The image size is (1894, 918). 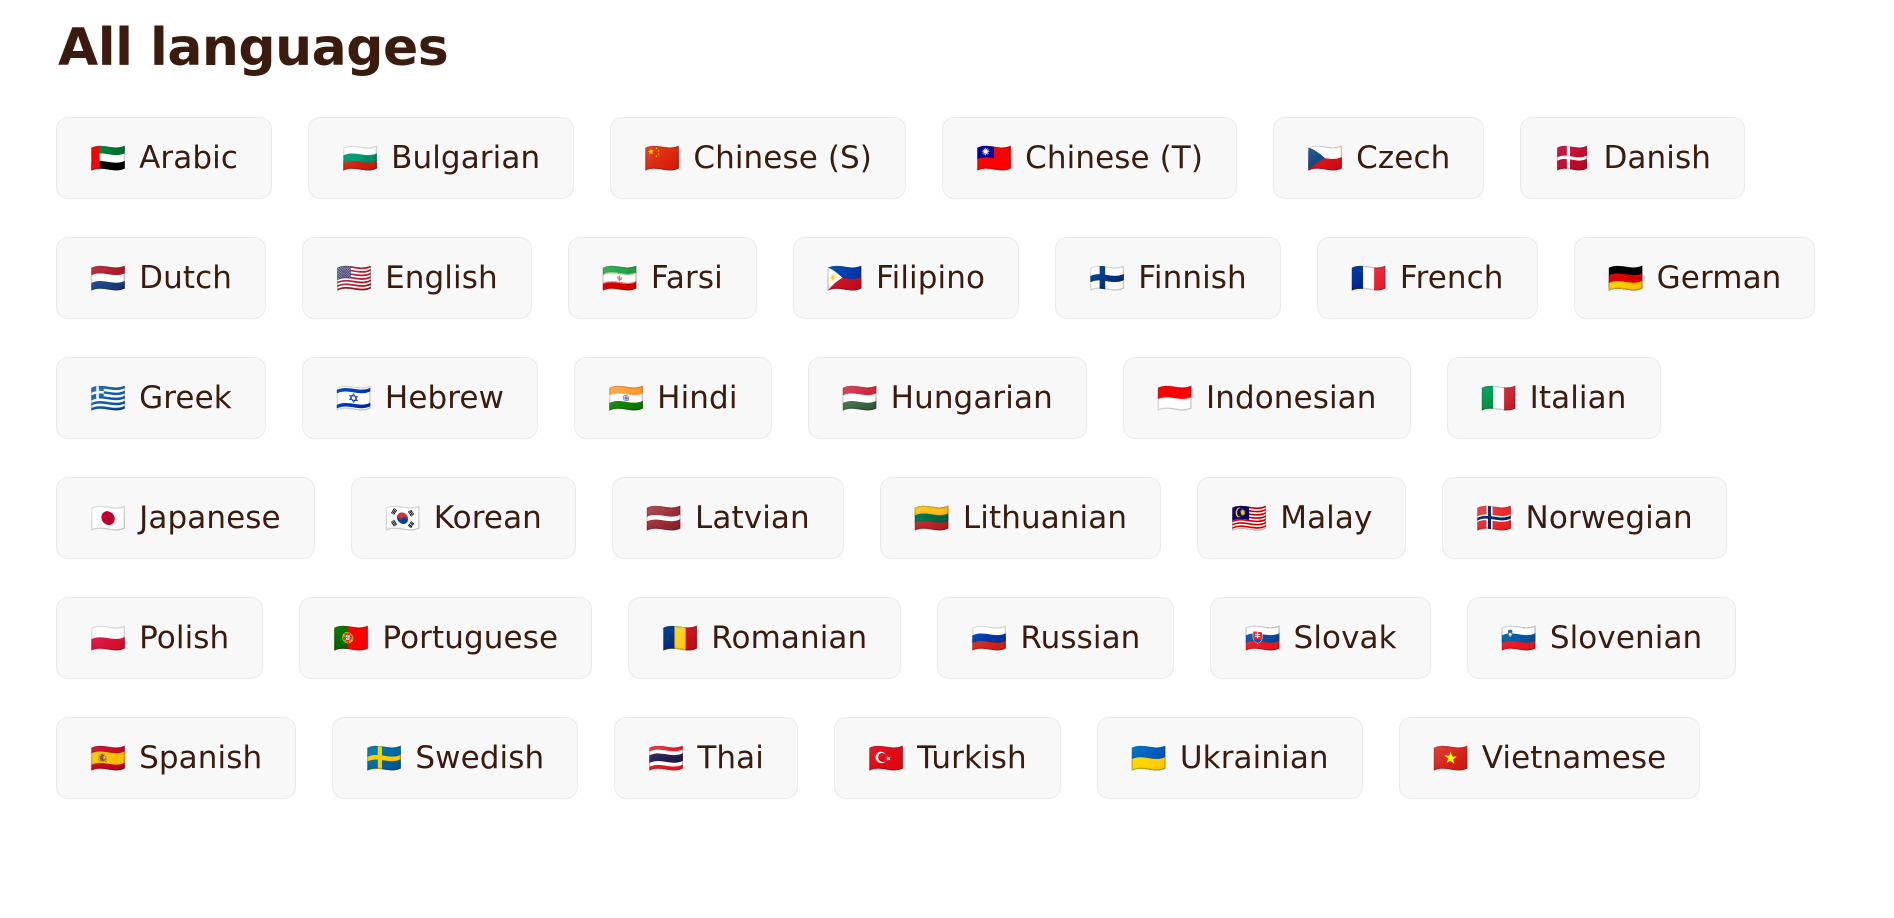 What do you see at coordinates (994, 157) in the screenshot?
I see `flag-taiwan-icon: 🇹🇼` at bounding box center [994, 157].